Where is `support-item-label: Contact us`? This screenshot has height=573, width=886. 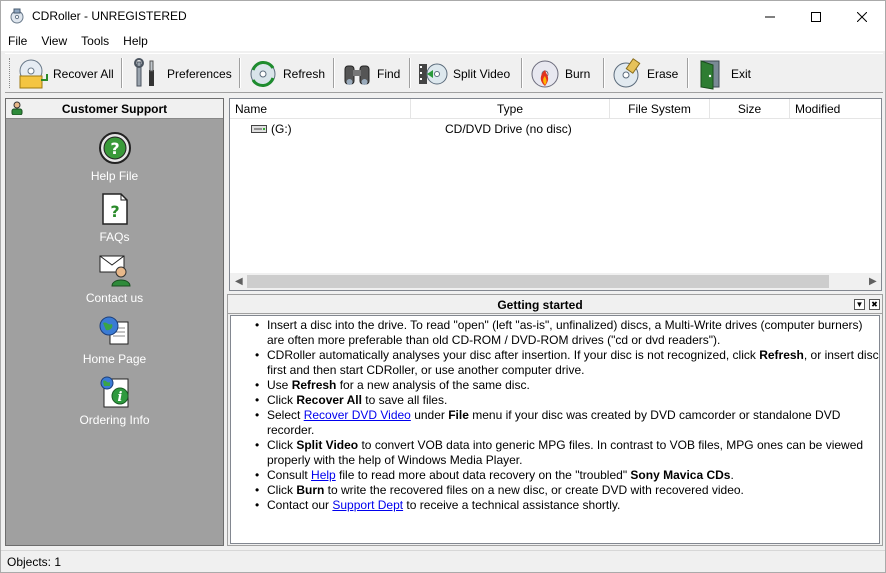 support-item-label: Contact us is located at coordinates (114, 298).